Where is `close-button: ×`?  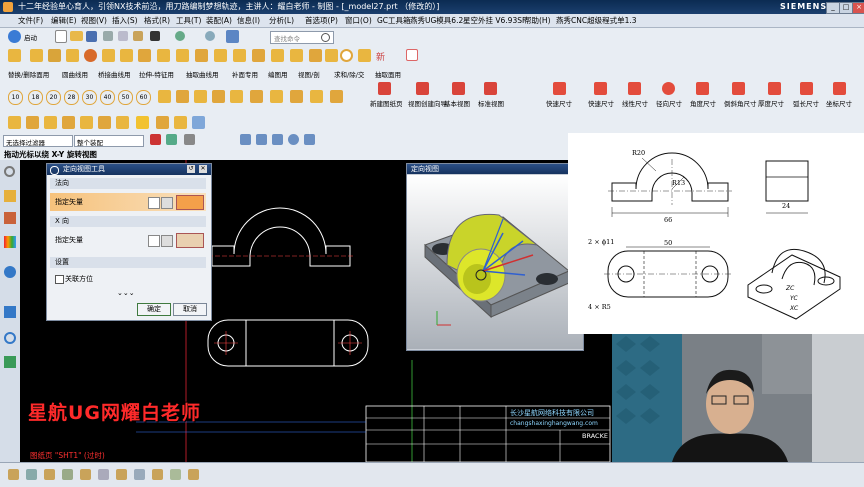
close-button: × is located at coordinates (858, 8).